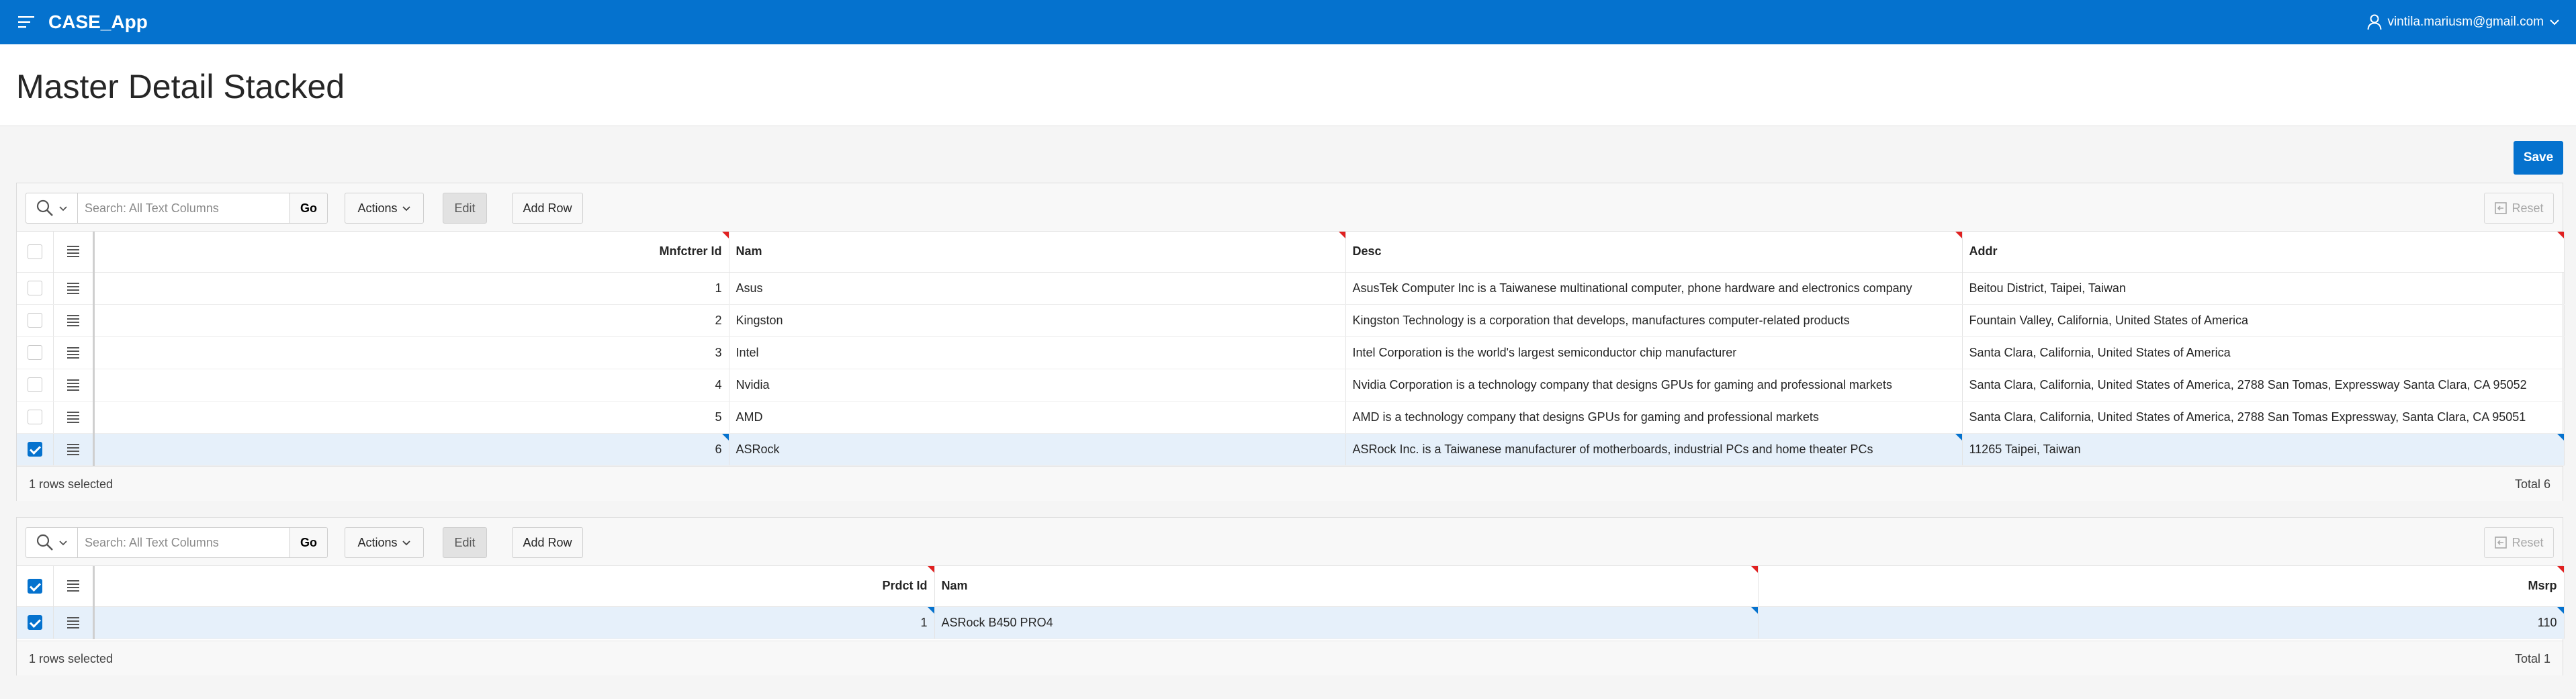 This screenshot has width=2576, height=699. Describe the element at coordinates (411, 385) in the screenshot. I see `cell-id: 4` at that location.